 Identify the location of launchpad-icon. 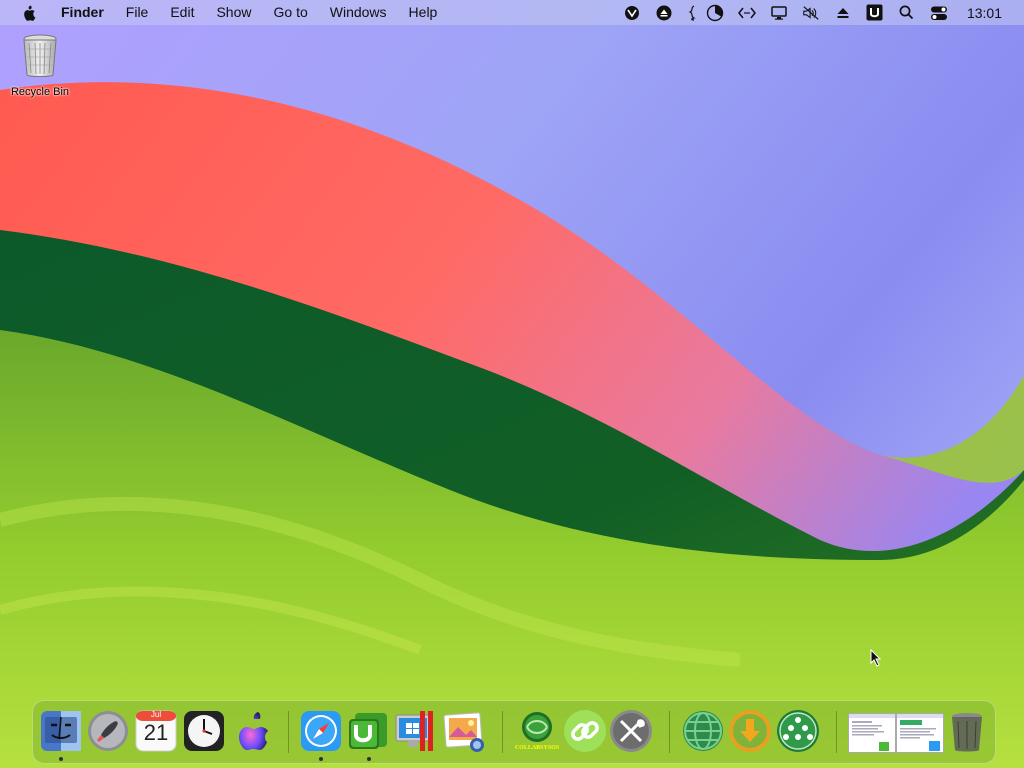
(108, 731).